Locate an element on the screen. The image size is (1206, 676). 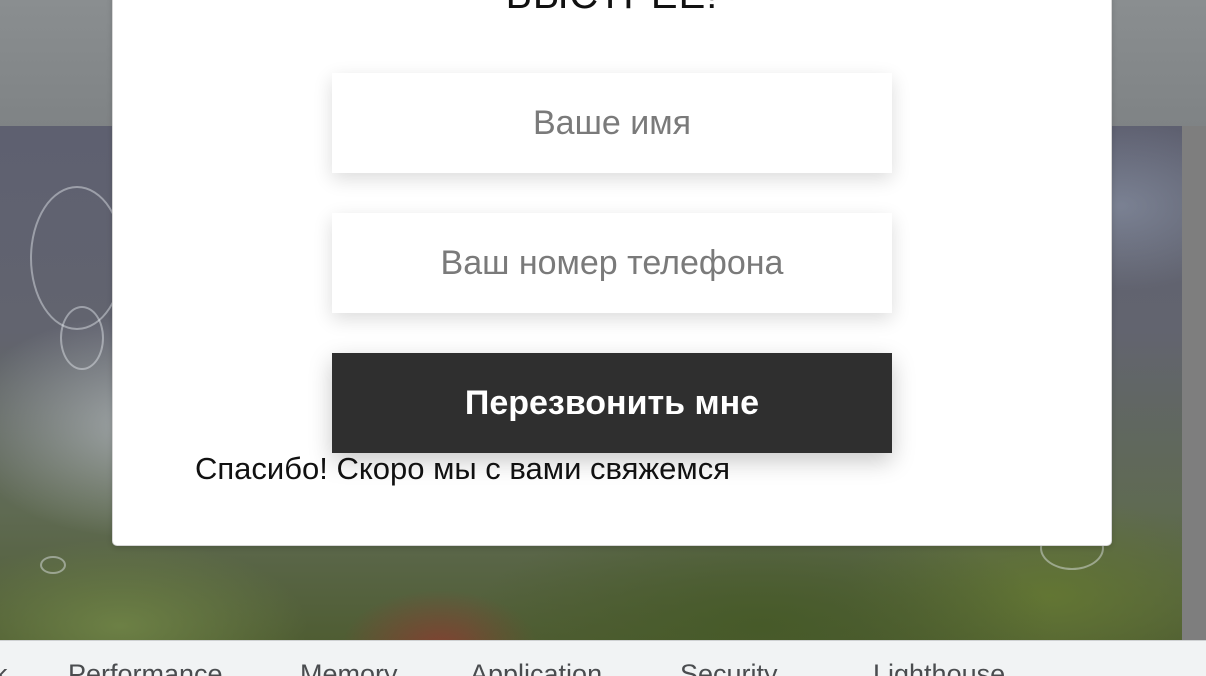
tab-security: Security is located at coordinates (729, 667).